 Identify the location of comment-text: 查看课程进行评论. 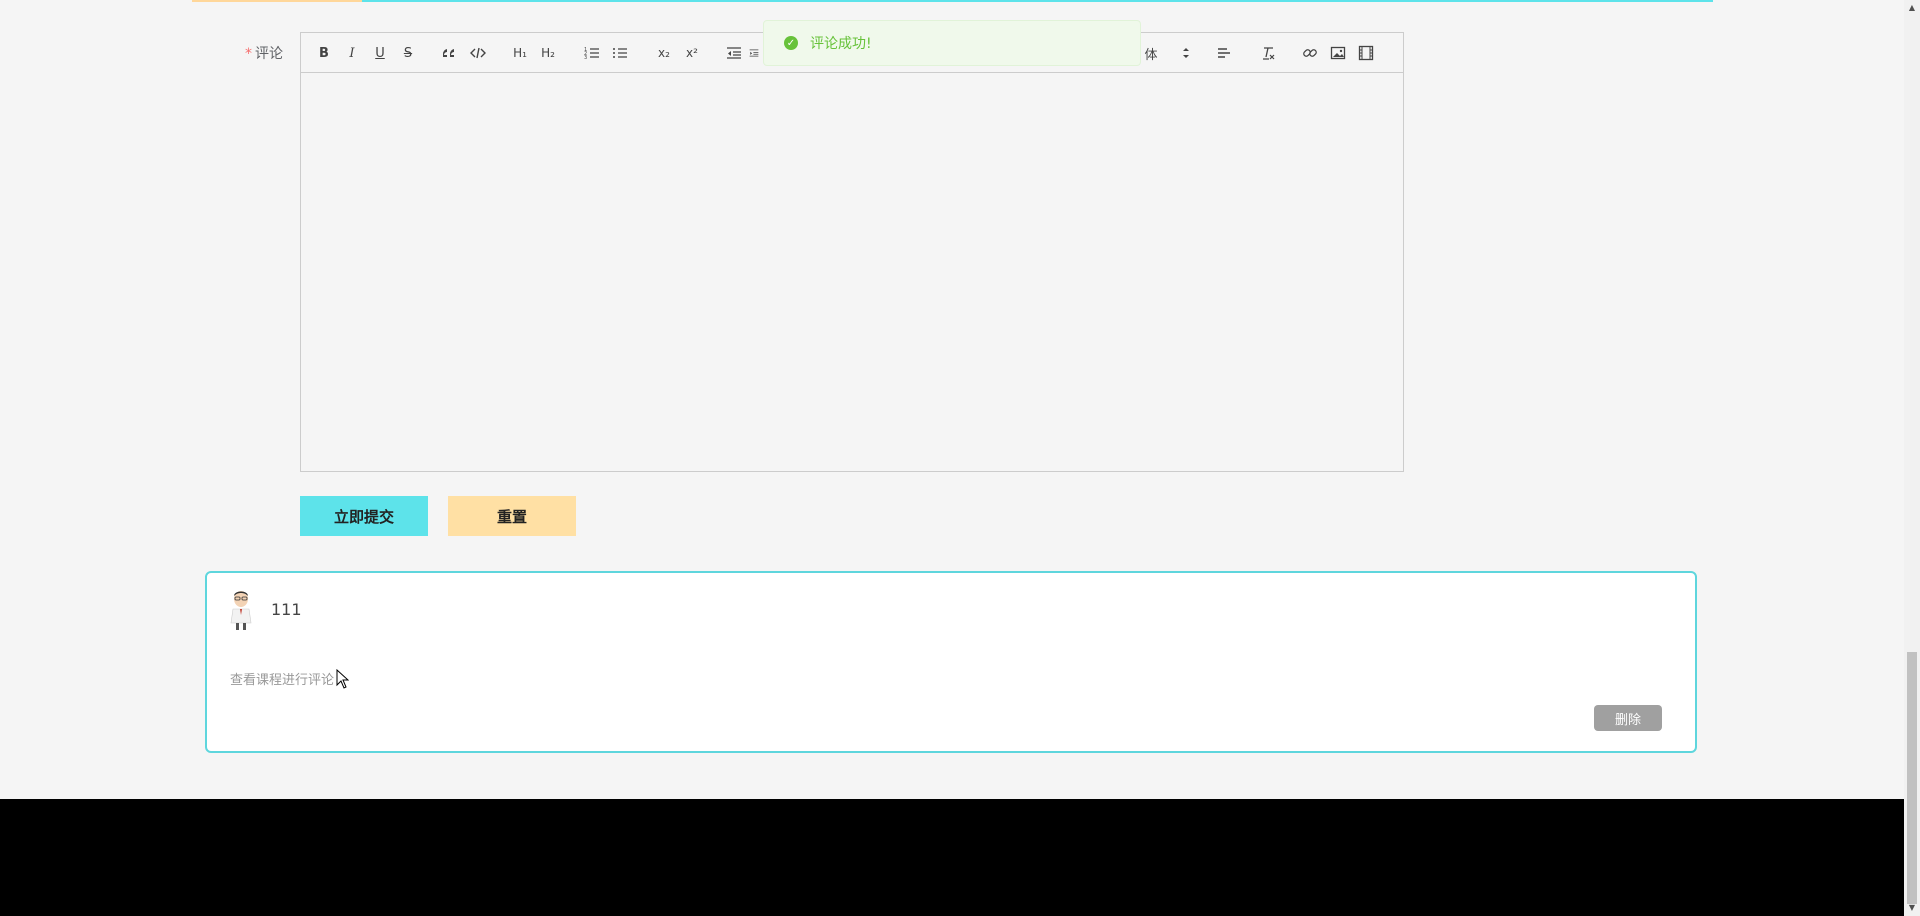
(282, 680).